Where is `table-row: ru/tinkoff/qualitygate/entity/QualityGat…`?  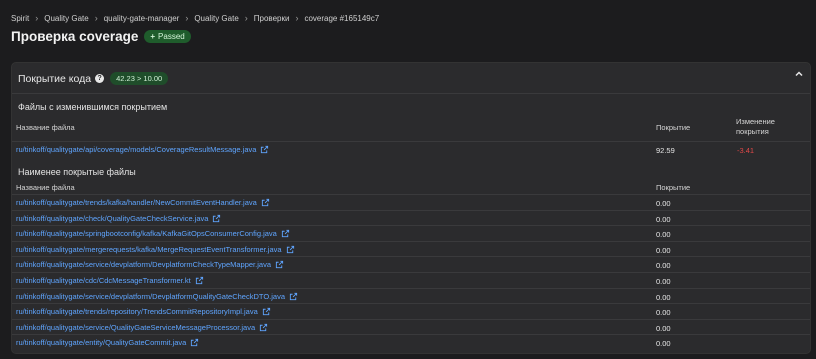 table-row: ru/tinkoff/qualitygate/entity/QualityGat… is located at coordinates (411, 342).